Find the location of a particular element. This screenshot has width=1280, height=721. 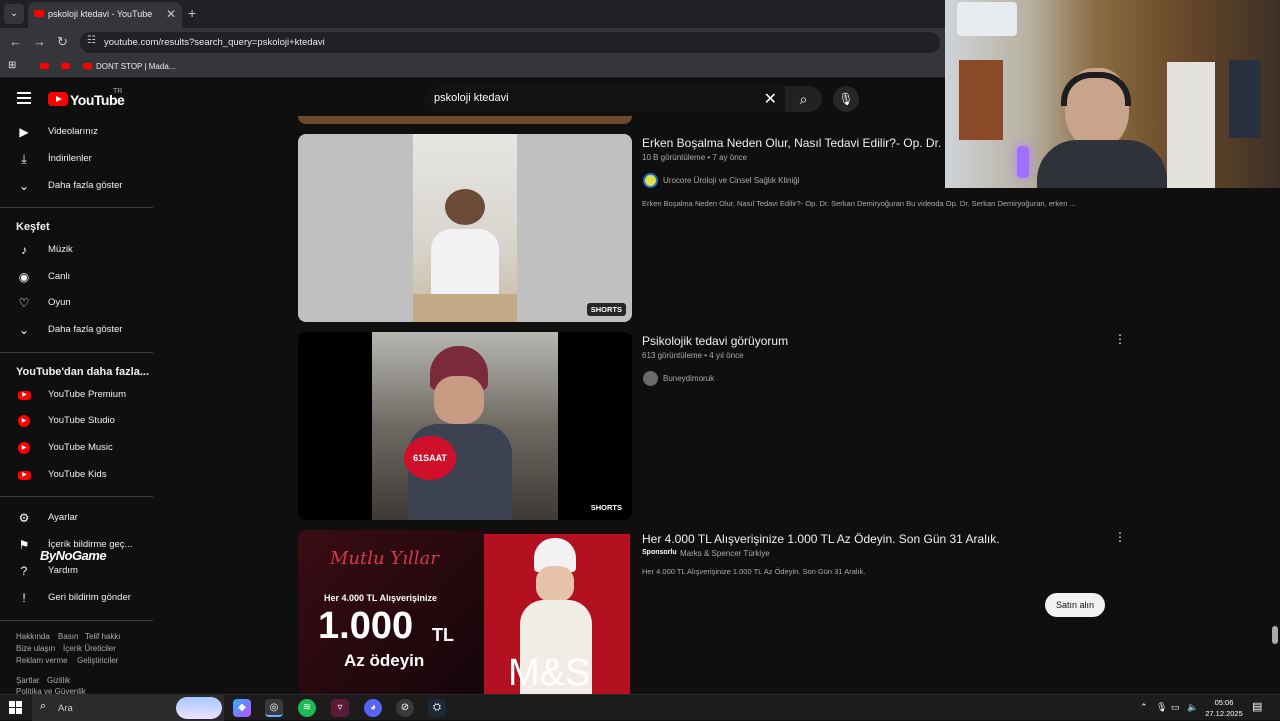

search-button: ⌕ is located at coordinates (803, 99).